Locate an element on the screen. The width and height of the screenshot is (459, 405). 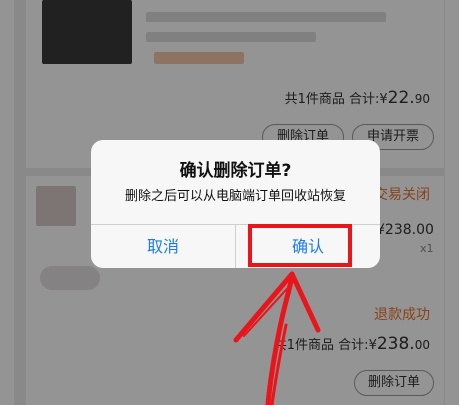
cancel-button: 取消 is located at coordinates (163, 246).